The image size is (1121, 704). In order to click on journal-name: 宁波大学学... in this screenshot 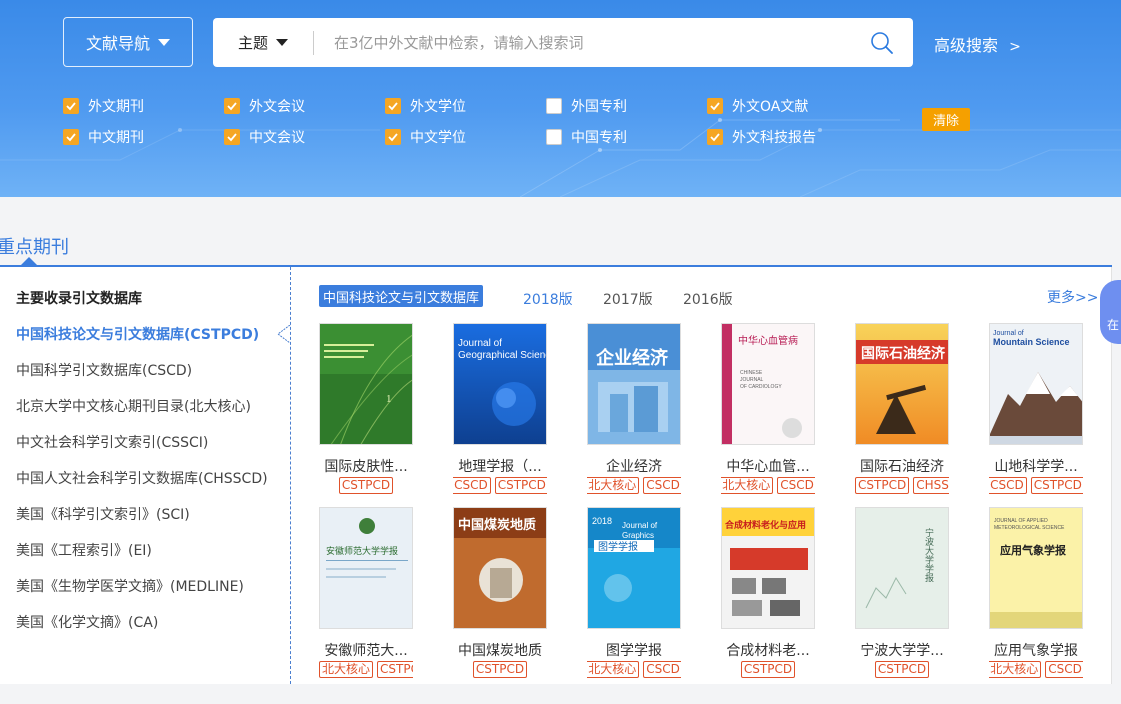, I will do `click(902, 650)`.